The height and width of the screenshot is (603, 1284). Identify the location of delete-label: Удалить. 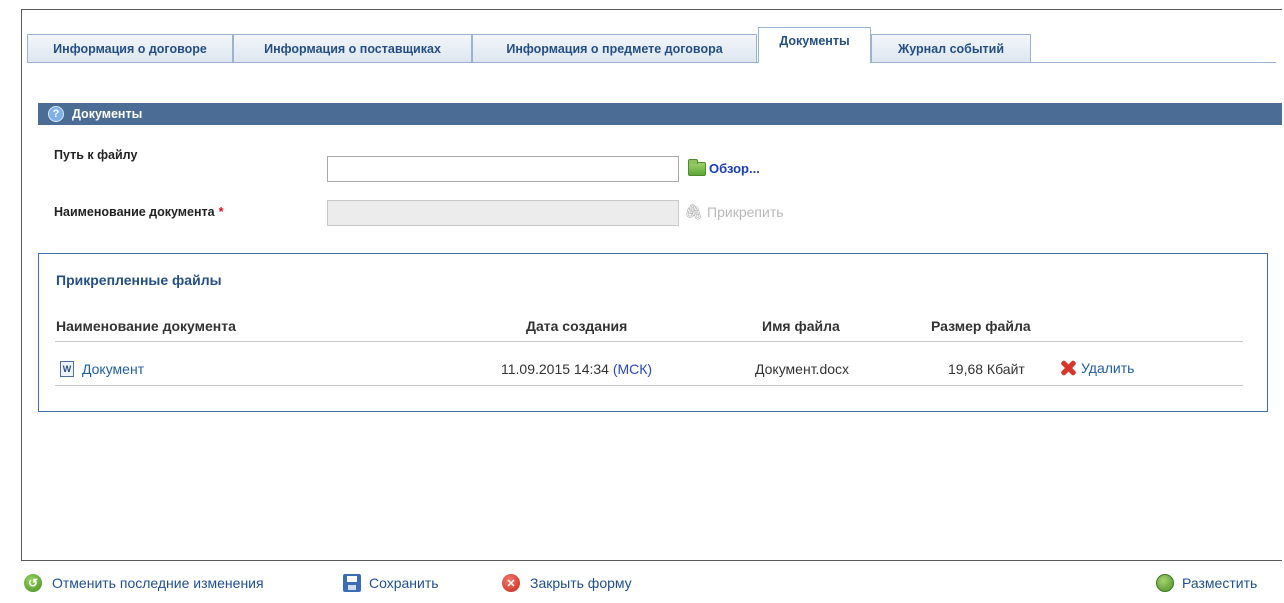
(1108, 368).